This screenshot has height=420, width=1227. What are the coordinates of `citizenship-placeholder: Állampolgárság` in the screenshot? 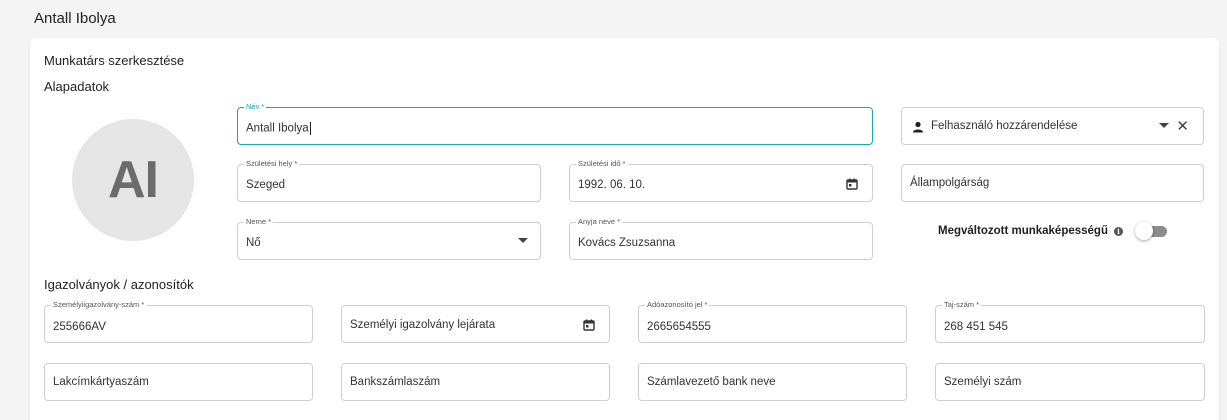 It's located at (950, 183).